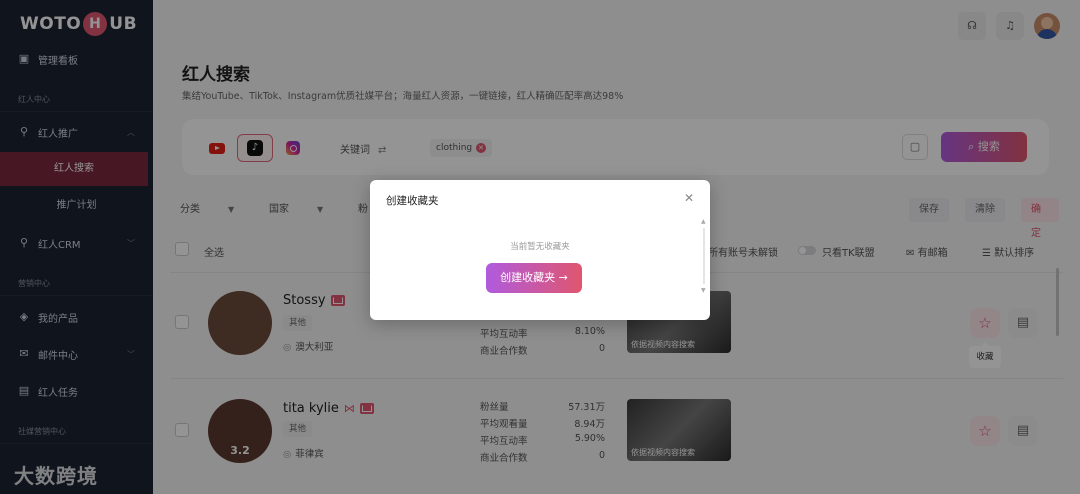 The height and width of the screenshot is (494, 1080). What do you see at coordinates (534, 278) in the screenshot?
I see `create-folder-button: 创建收藏夹 →` at bounding box center [534, 278].